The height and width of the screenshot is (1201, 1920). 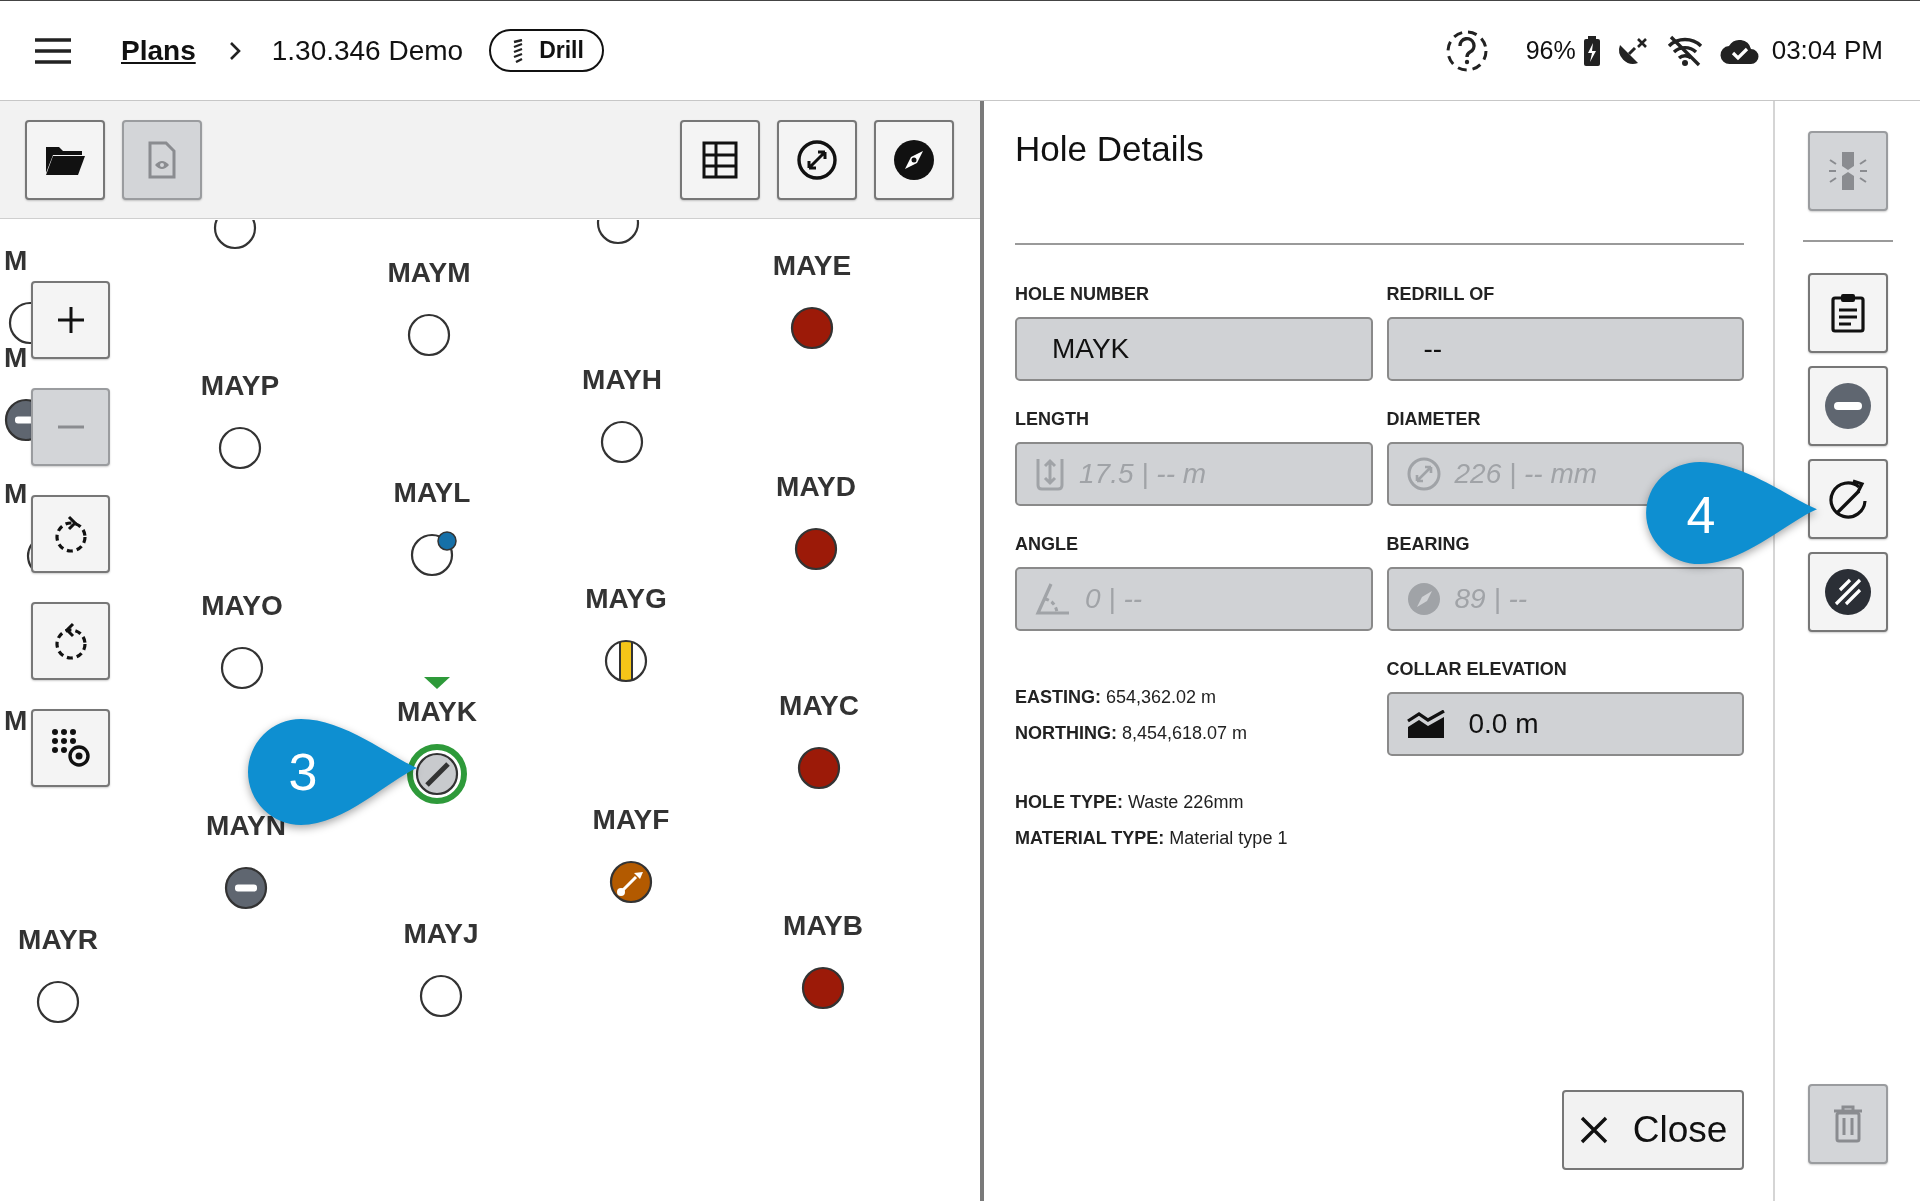 I want to click on slashed-circle-icon, so click(x=1847, y=592).